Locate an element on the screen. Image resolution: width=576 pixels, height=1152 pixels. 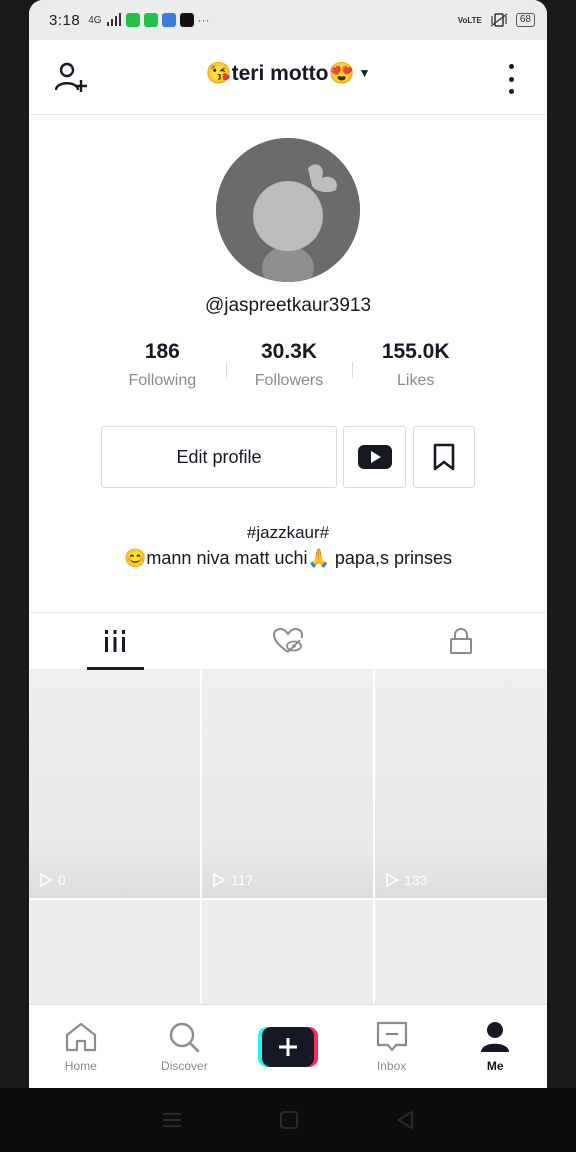
avatar is located at coordinates (288, 210).